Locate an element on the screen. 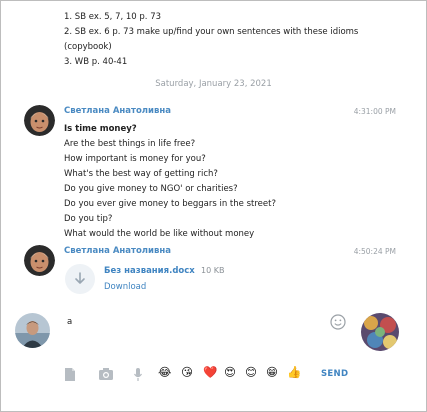 The image size is (427, 412). camera-icon is located at coordinates (106, 374).